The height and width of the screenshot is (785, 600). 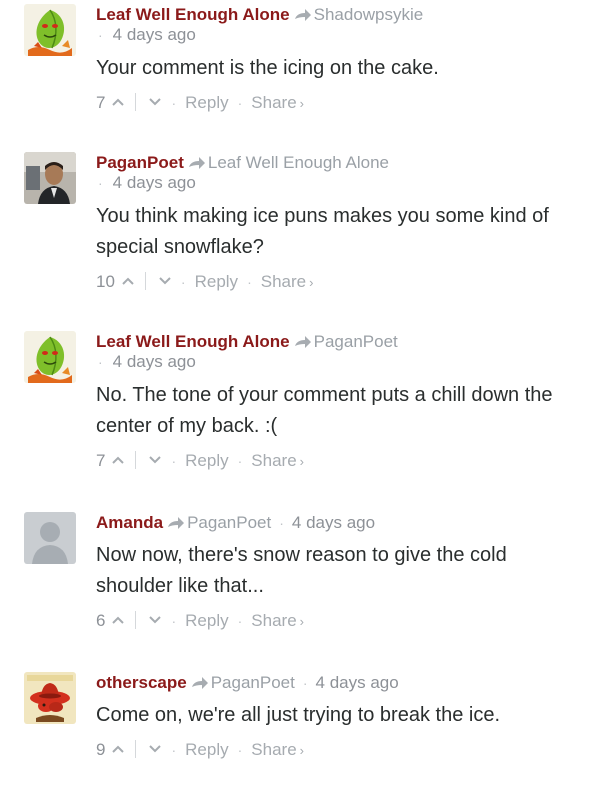 What do you see at coordinates (340, 621) in the screenshot?
I see `comment-footer: 6 · Reply · Share ›` at bounding box center [340, 621].